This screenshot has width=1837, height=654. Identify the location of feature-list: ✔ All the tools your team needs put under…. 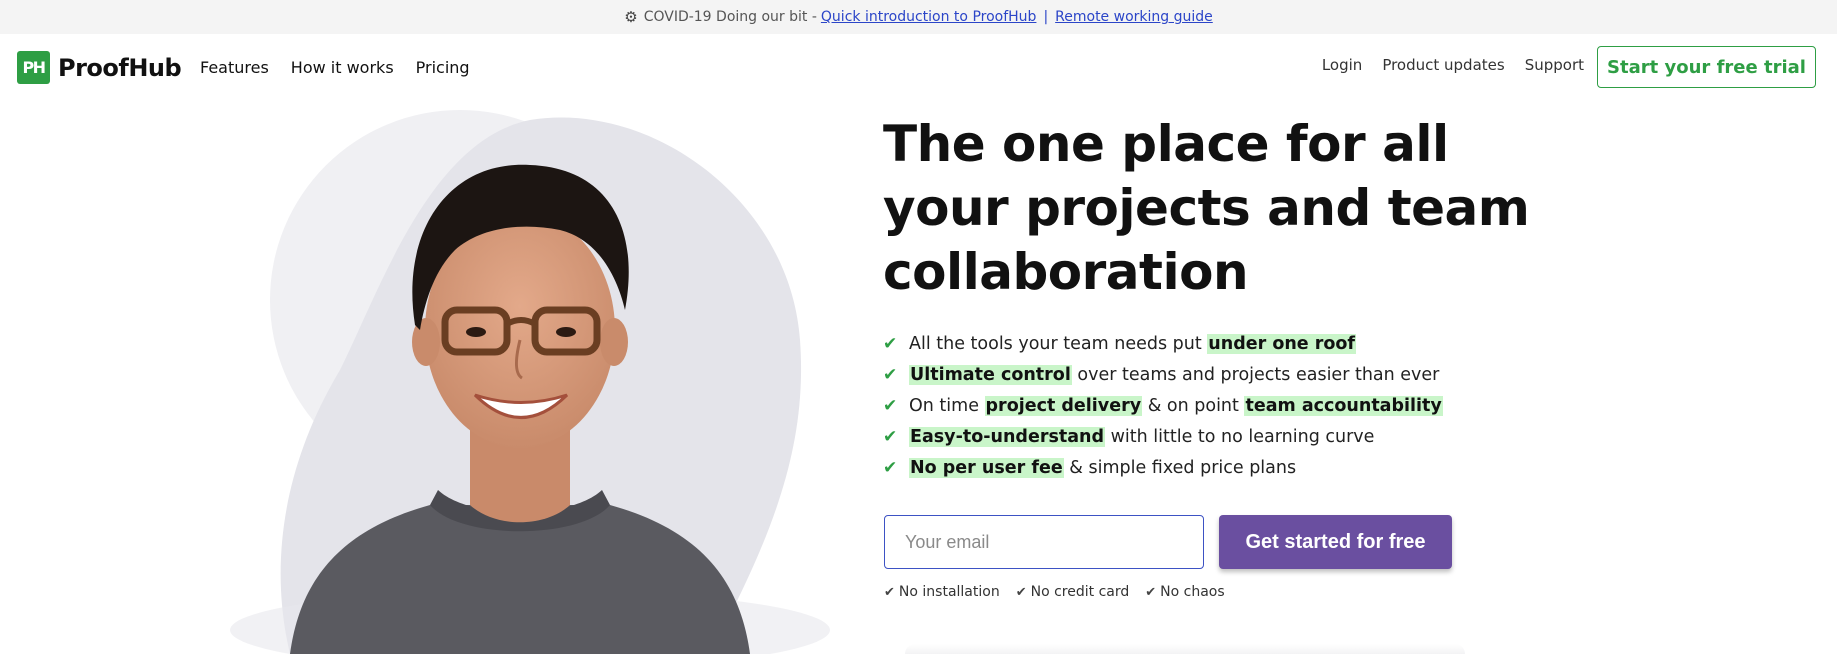
(1163, 405).